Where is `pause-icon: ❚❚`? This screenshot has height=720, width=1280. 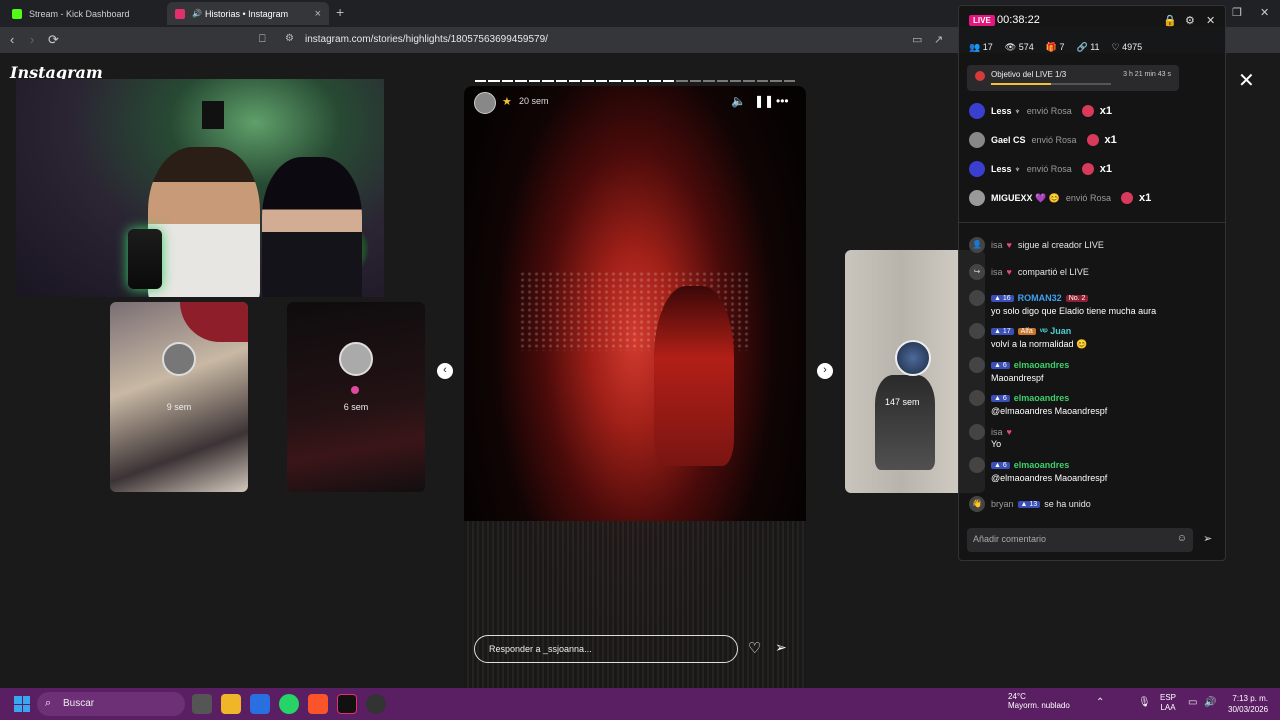 pause-icon: ❚❚ is located at coordinates (764, 101).